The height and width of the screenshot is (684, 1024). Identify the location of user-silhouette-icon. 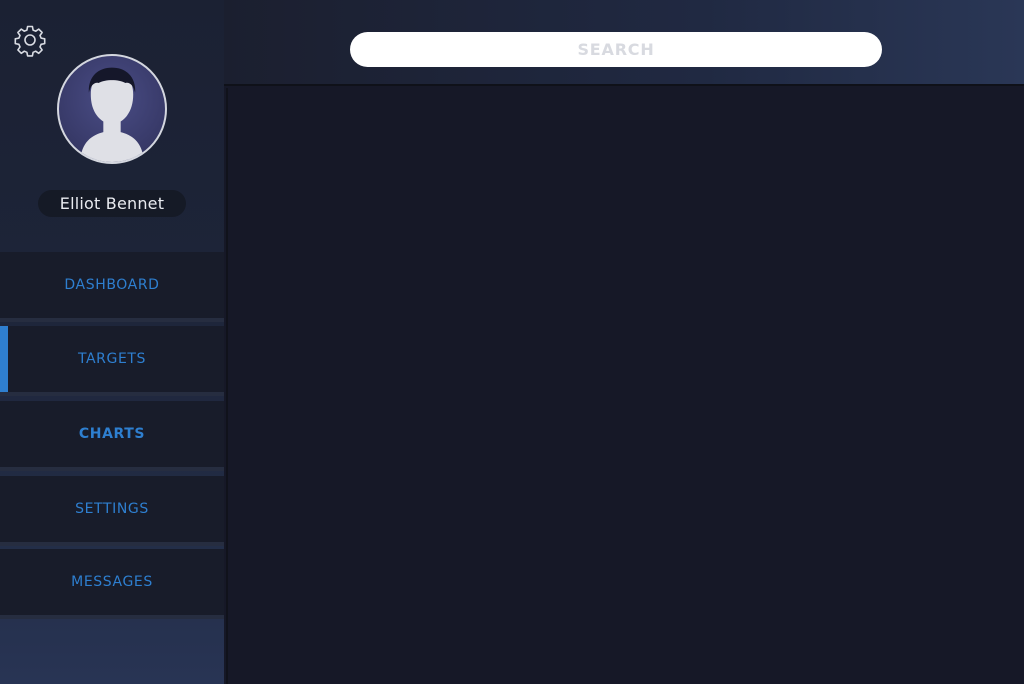
(112, 114).